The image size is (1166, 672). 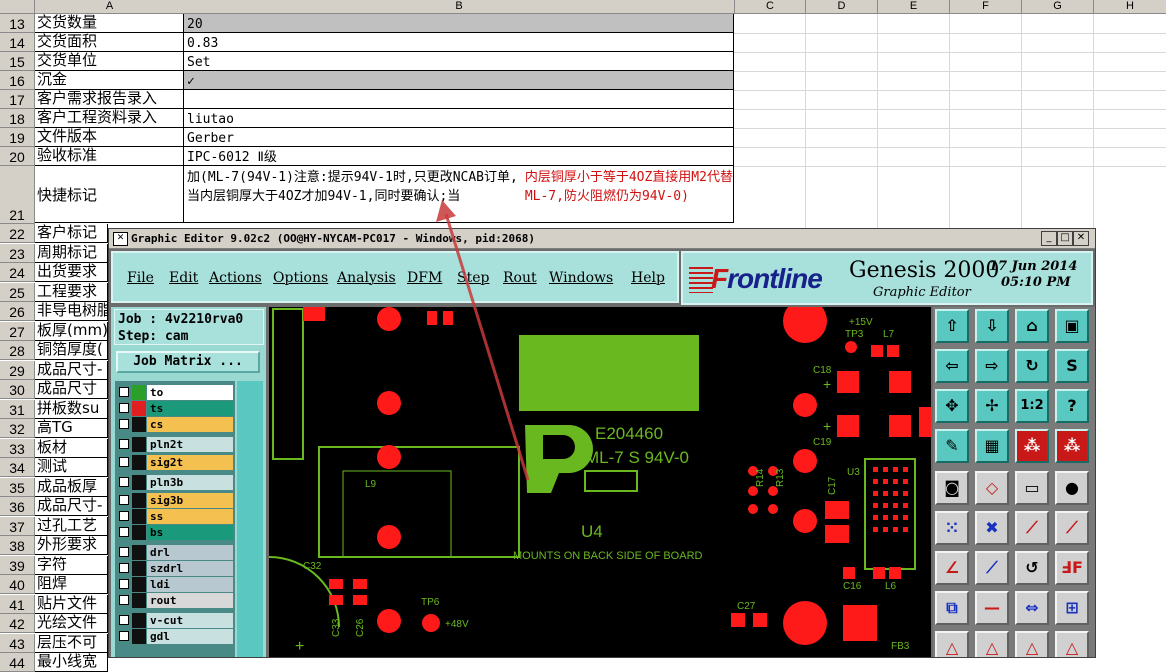 I want to click on menu-rout: Rout, so click(x=520, y=278).